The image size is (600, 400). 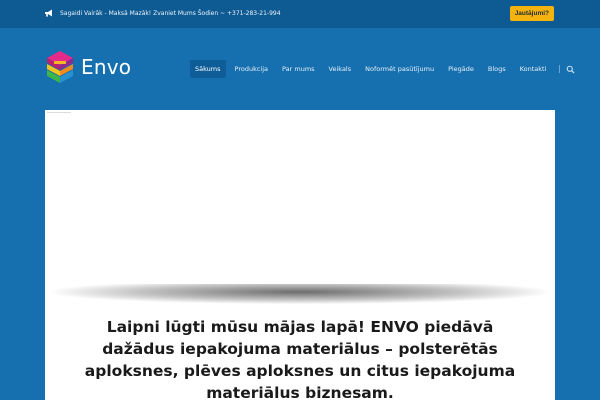 I want to click on nav-item-blogs: Blogs, so click(x=497, y=69).